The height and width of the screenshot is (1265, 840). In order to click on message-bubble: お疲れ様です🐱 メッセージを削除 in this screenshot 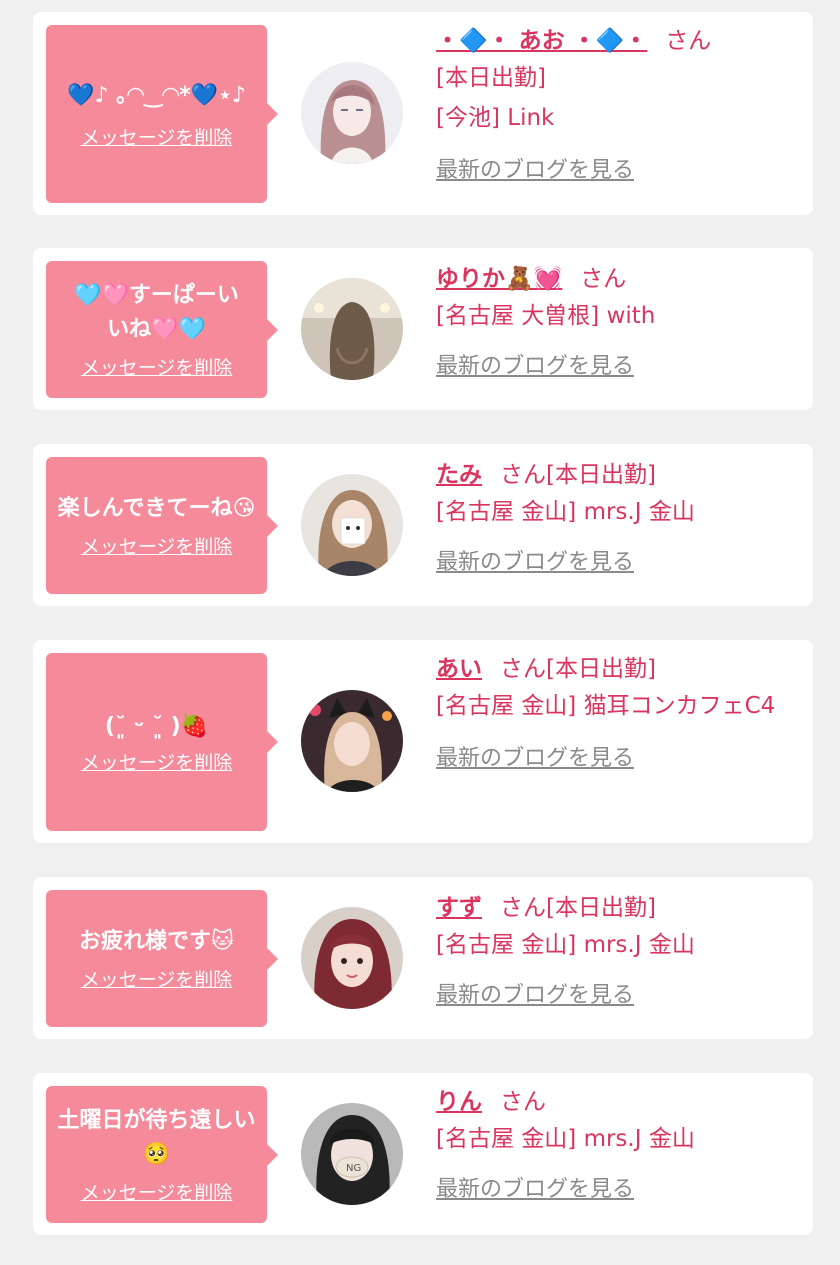, I will do `click(162, 958)`.